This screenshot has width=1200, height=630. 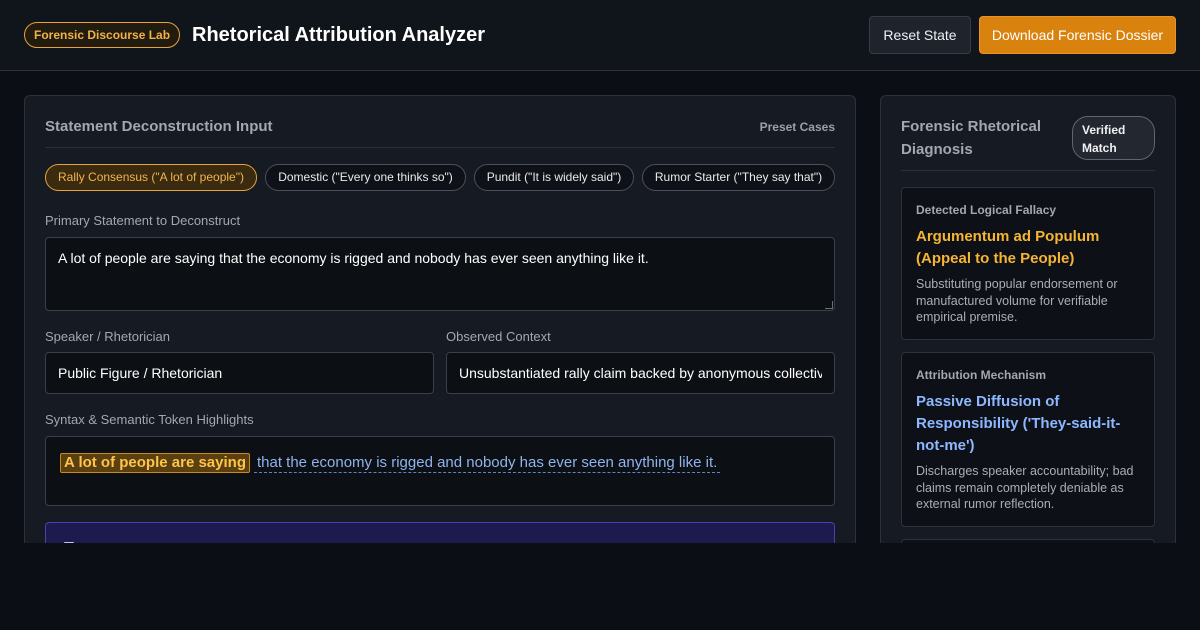 I want to click on textarea-resize-handle, so click(x=829, y=305).